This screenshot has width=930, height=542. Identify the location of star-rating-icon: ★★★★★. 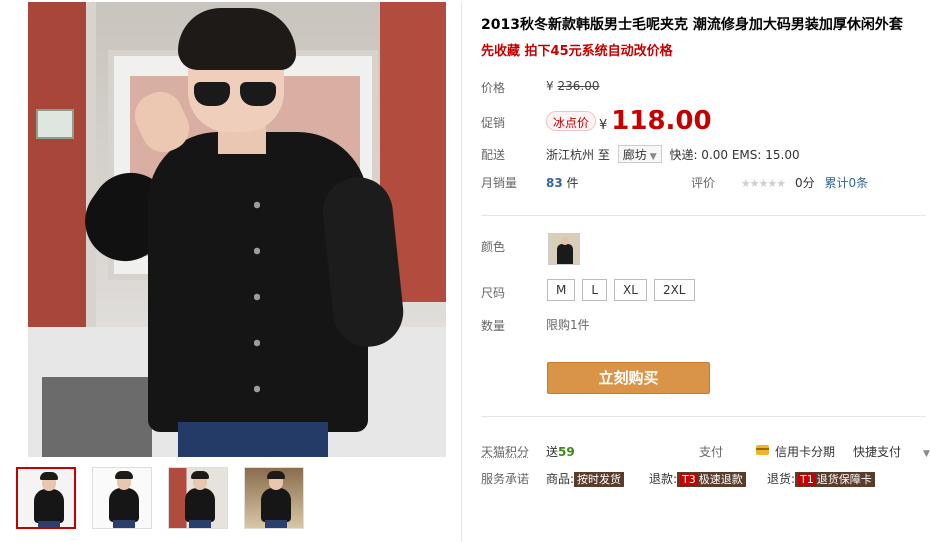
(763, 183).